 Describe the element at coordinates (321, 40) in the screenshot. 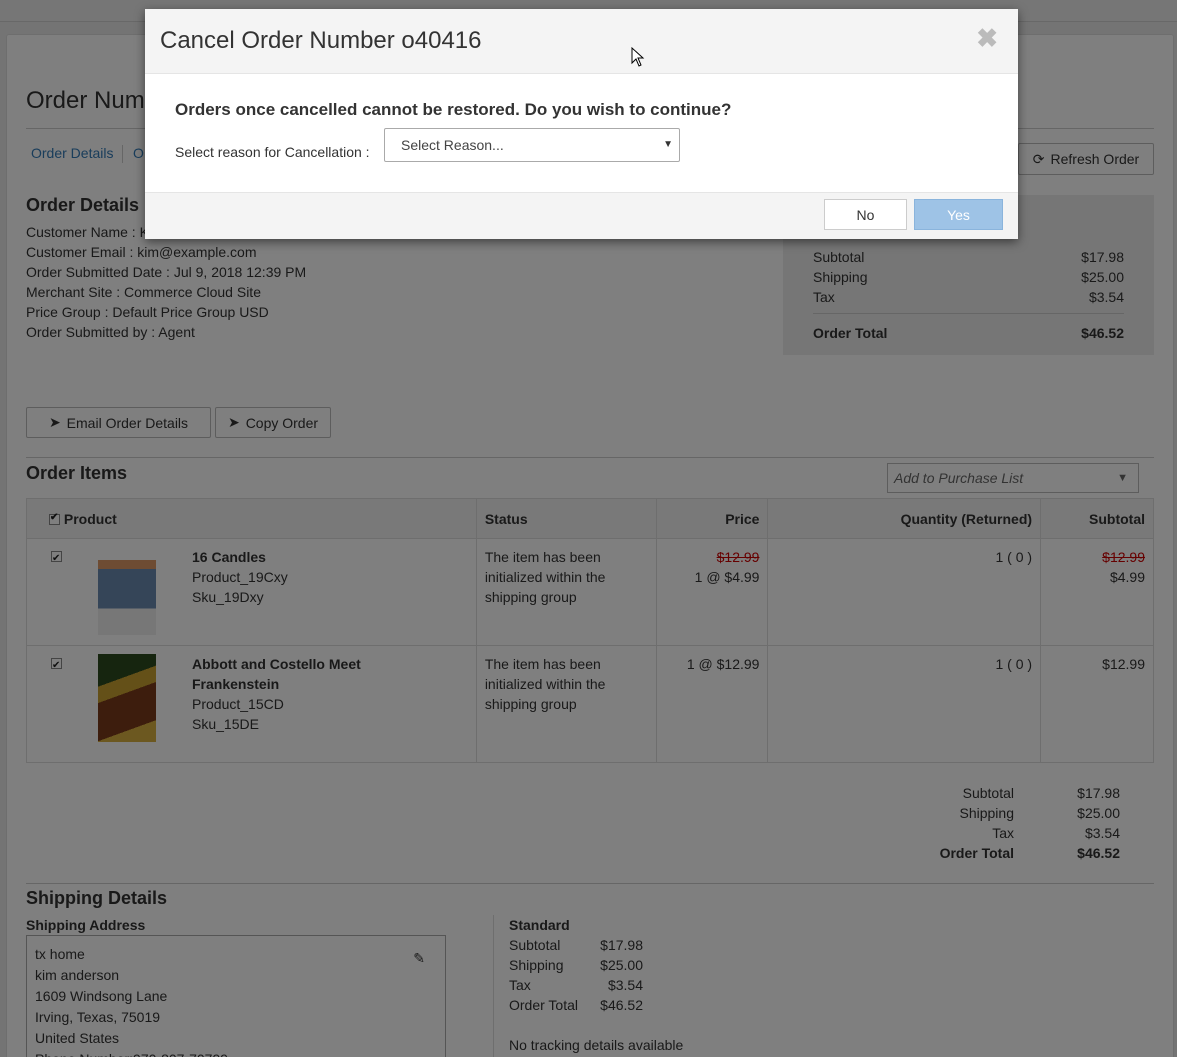

I see `dialog-title: Cancel Order Number o40416` at that location.